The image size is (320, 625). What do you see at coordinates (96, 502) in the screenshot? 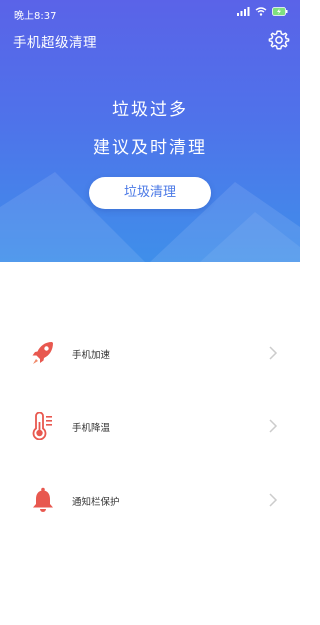
I see `menu-item-label: 通知栏保护` at bounding box center [96, 502].